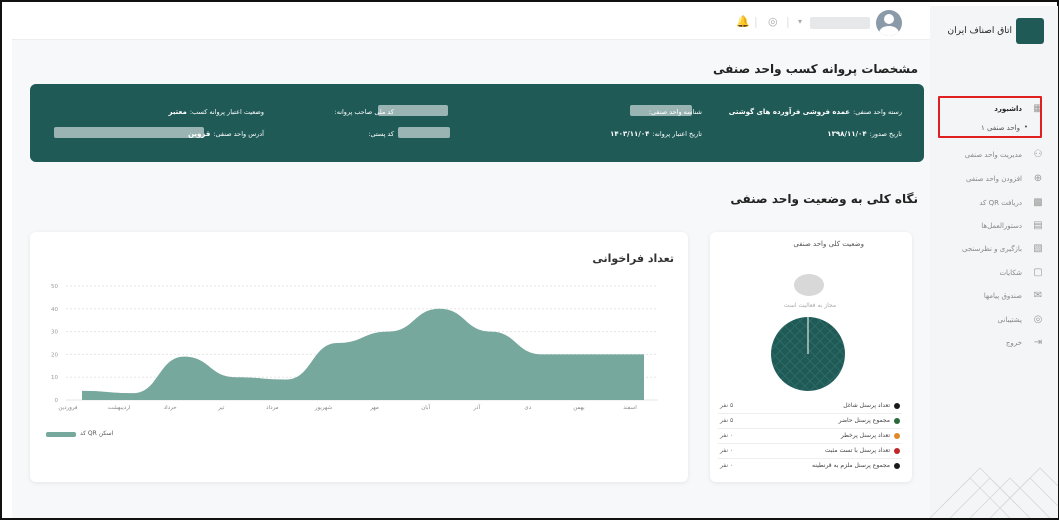  I want to click on expiry-date: تاریخ اعتبار پروانه:۱۴۰۳/۱۱/۰۴, so click(656, 134).